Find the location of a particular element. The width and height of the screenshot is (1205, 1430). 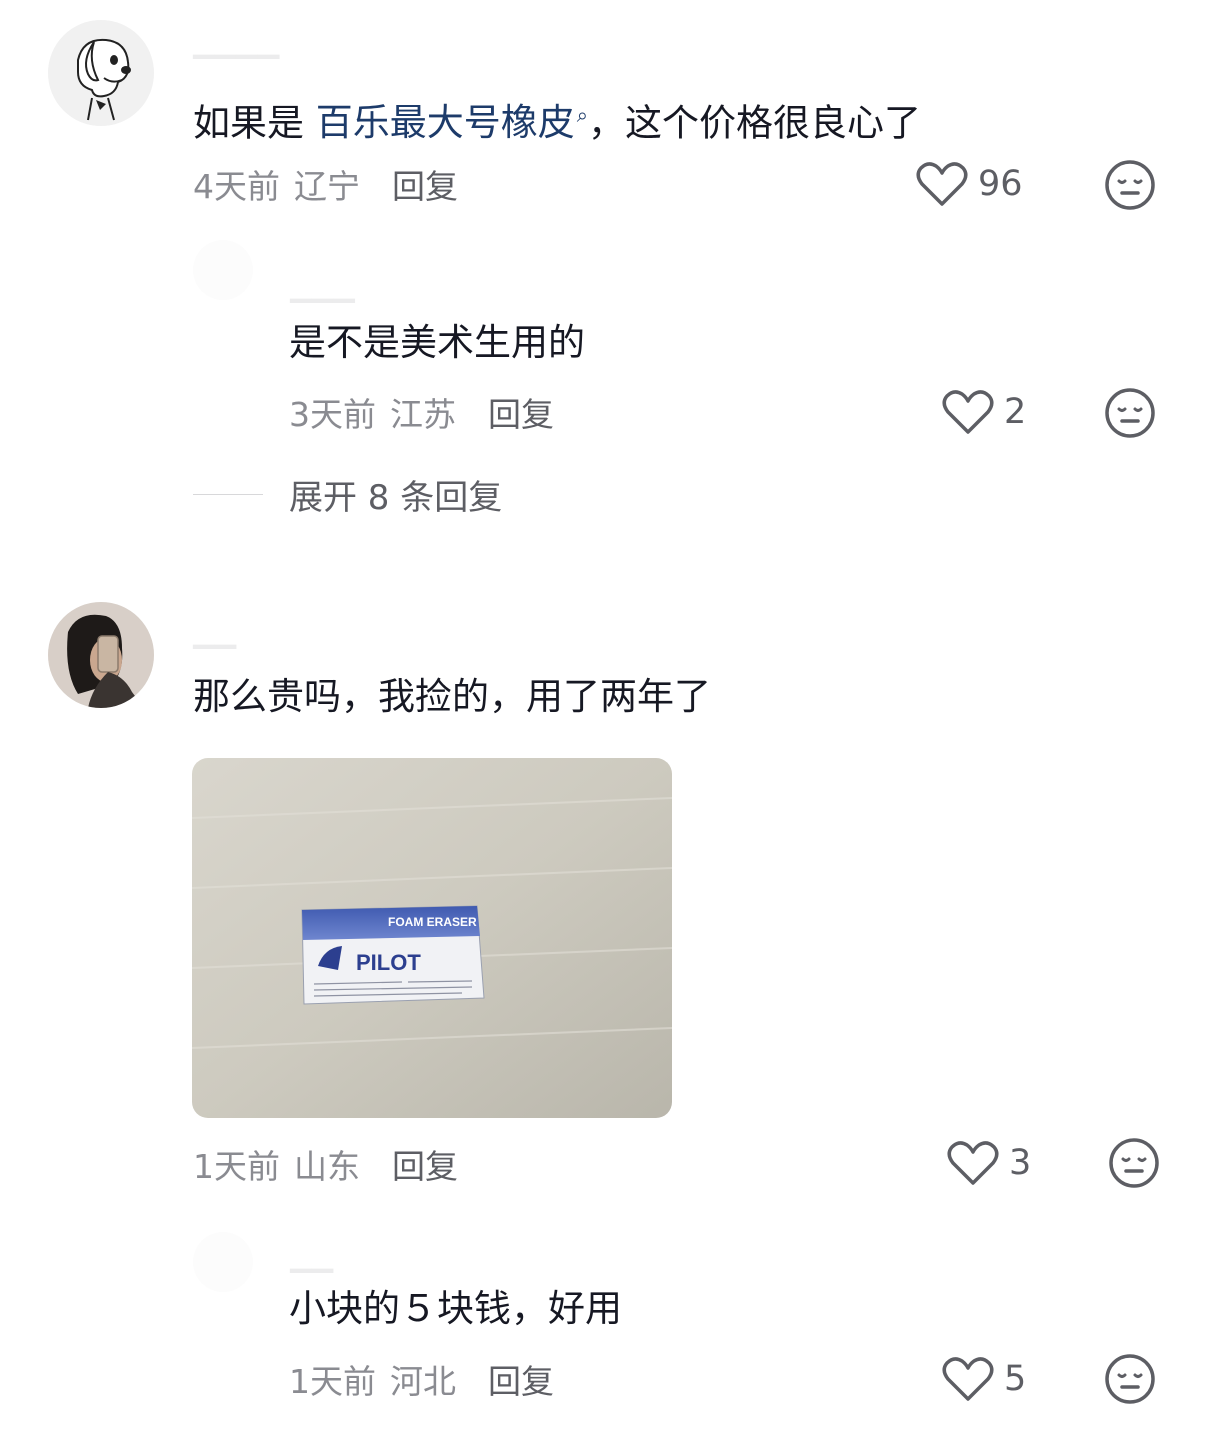

comment-text-part: 如果是 is located at coordinates (254, 123).